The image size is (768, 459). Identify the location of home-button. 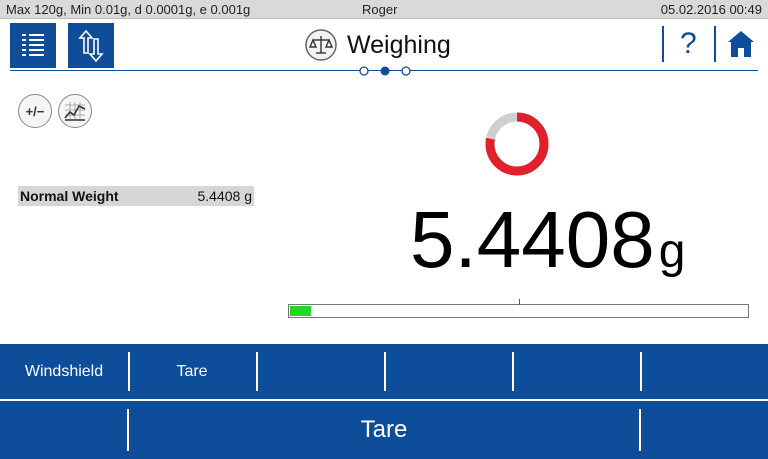
(735, 44).